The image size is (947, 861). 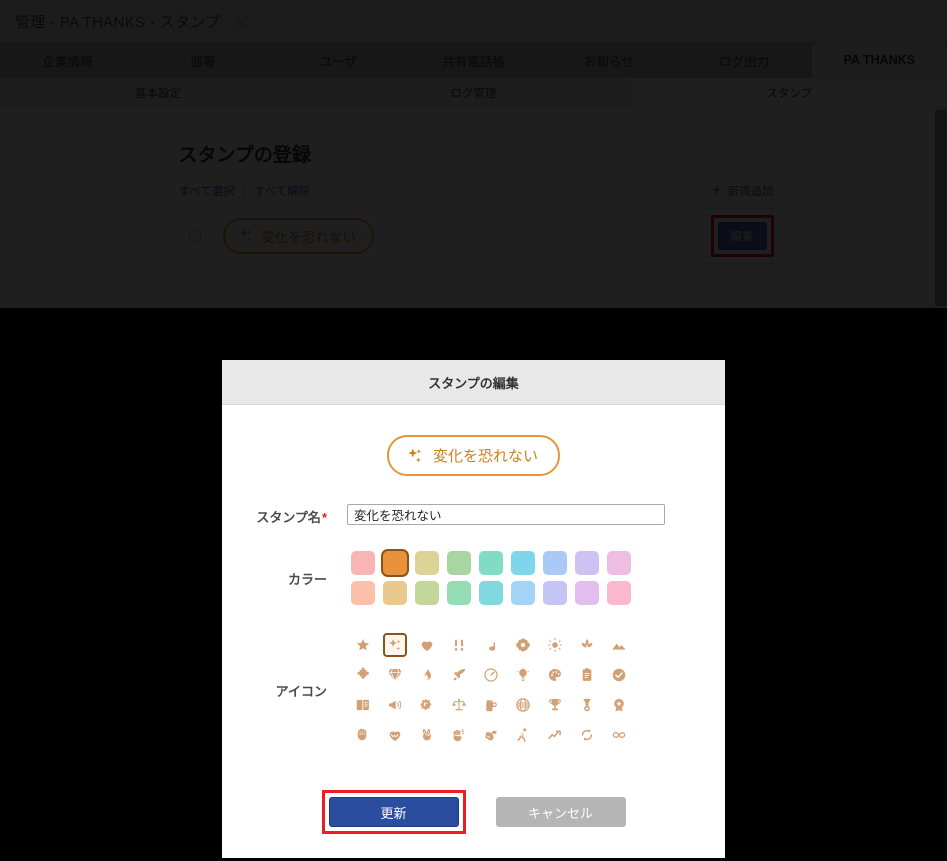 I want to click on lightbulb-icon, so click(x=523, y=675).